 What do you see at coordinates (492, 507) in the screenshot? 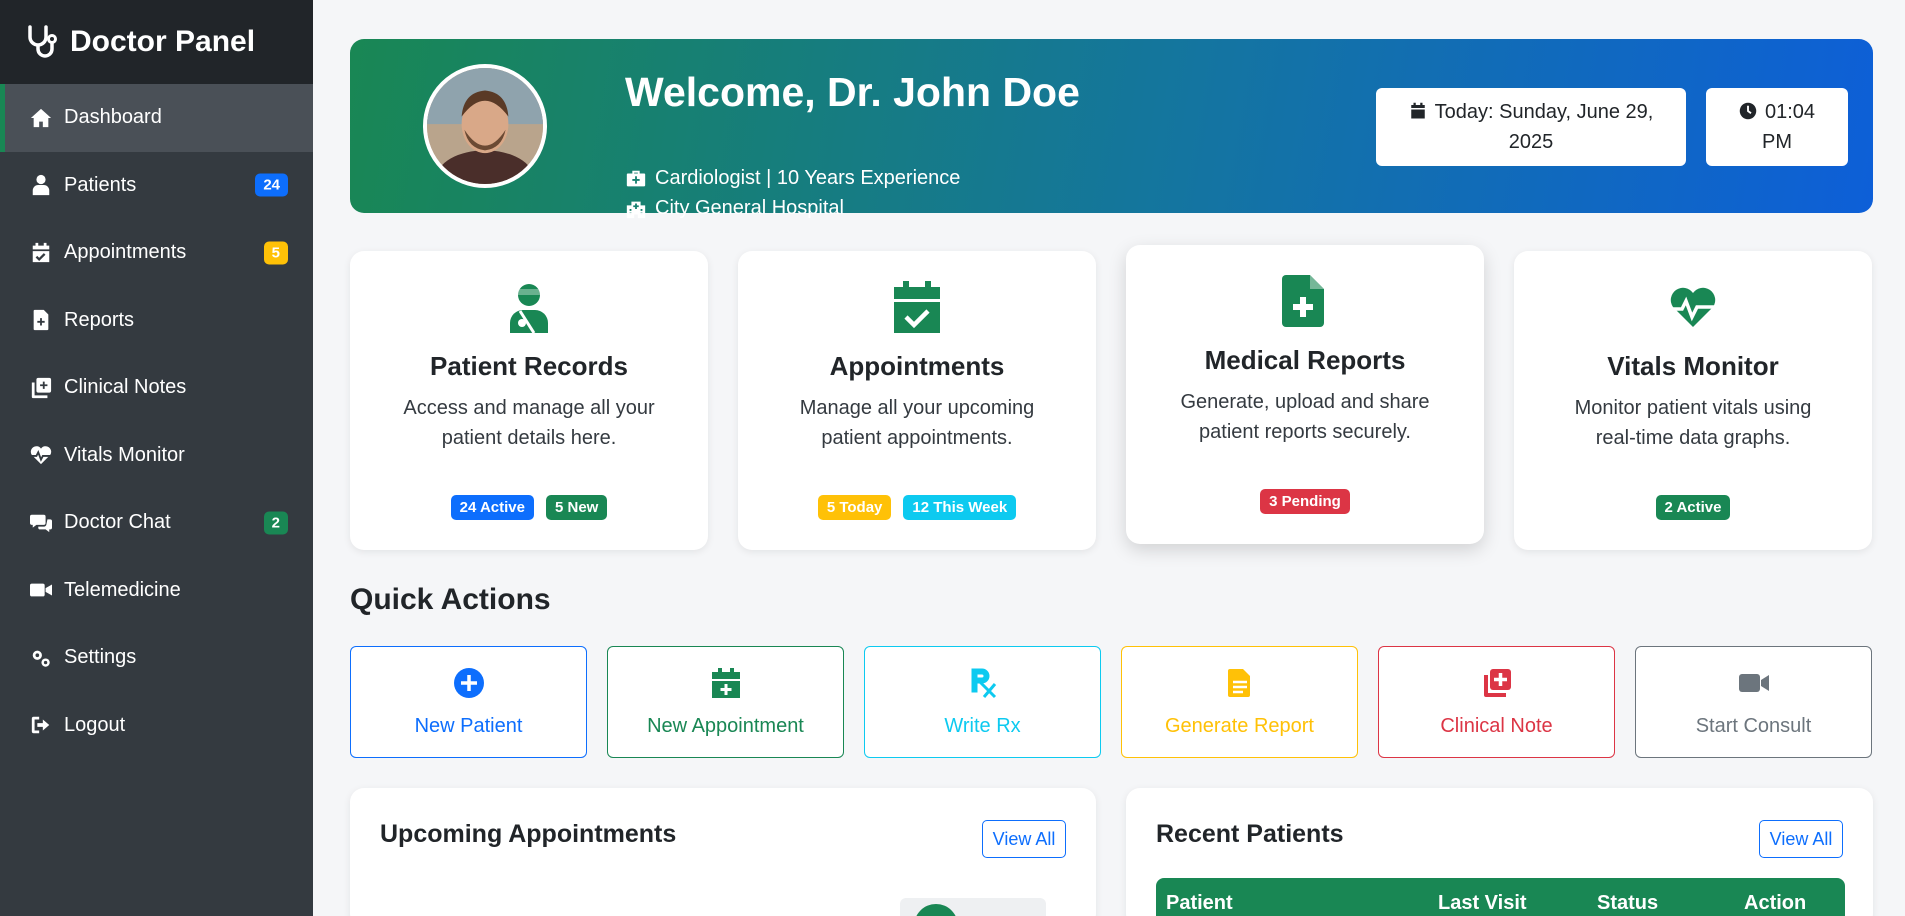
I see `badge-active: 24 Active` at bounding box center [492, 507].